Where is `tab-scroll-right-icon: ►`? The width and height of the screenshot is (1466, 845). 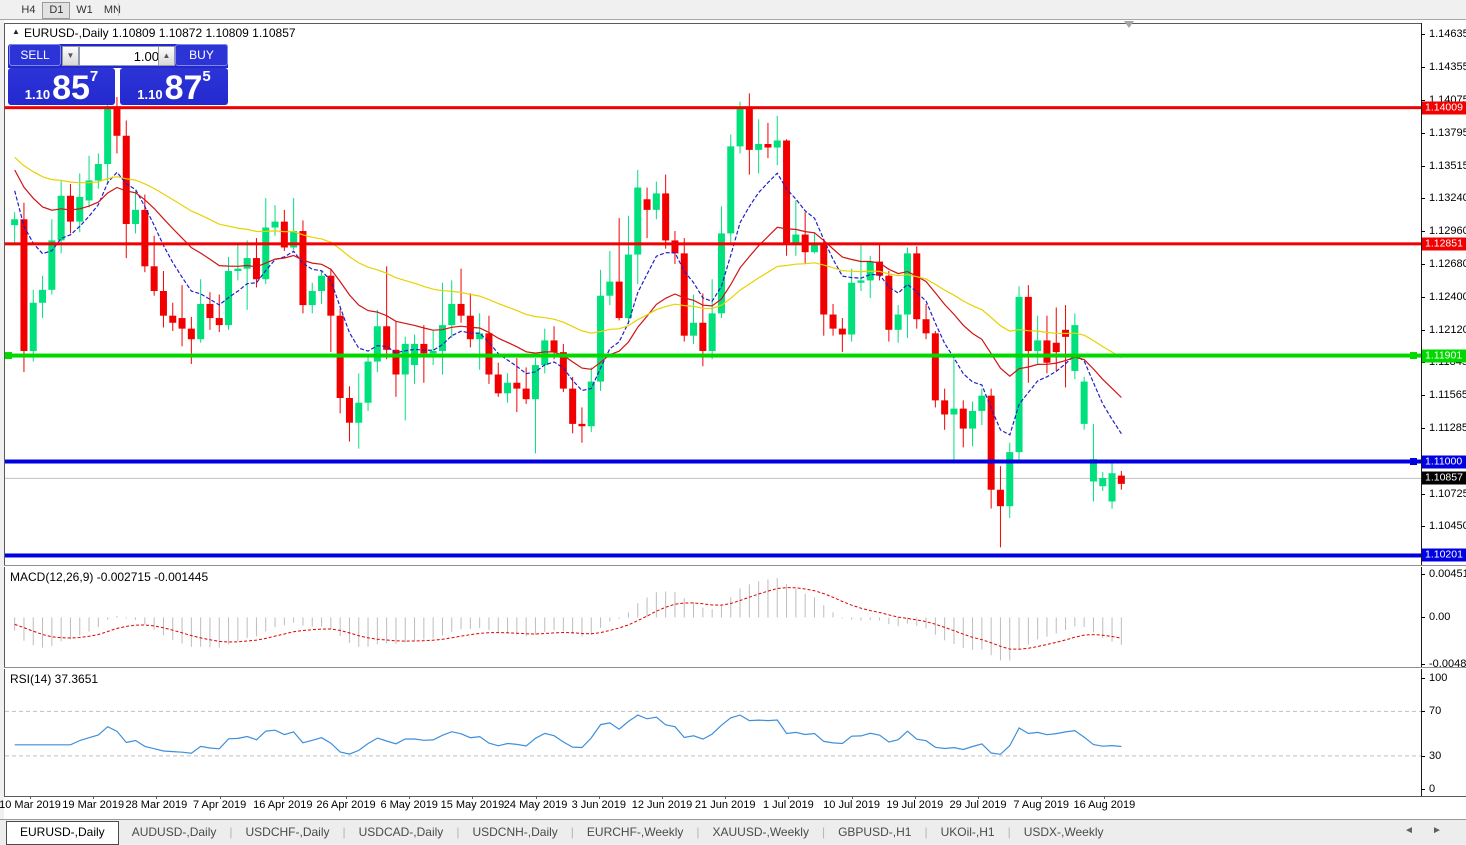 tab-scroll-right-icon: ► is located at coordinates (1437, 830).